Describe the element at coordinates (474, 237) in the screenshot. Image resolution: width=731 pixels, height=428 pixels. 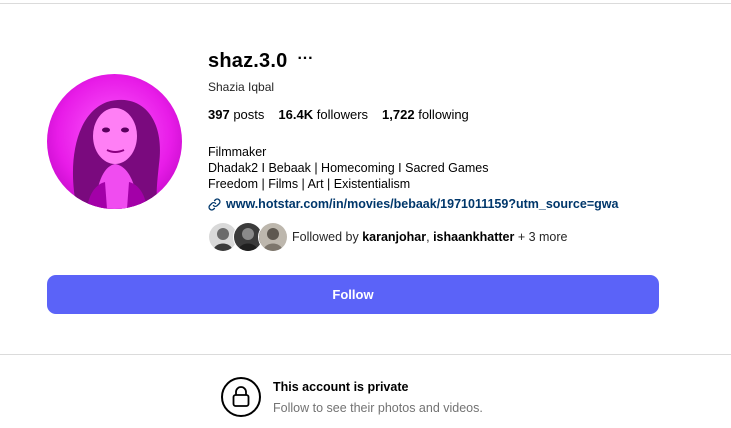
I see `mutual-account: ishaankhatter` at that location.